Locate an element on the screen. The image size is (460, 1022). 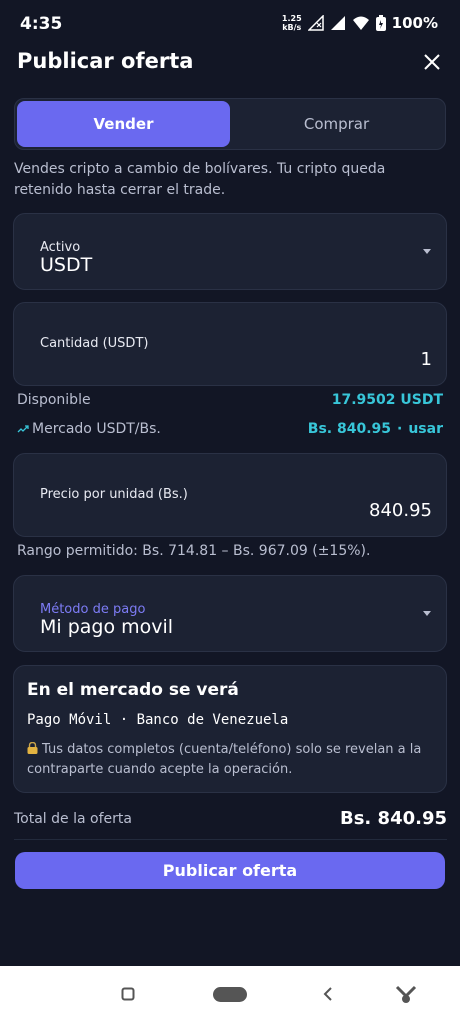
payment-method-label: Método de pago is located at coordinates (93, 609).